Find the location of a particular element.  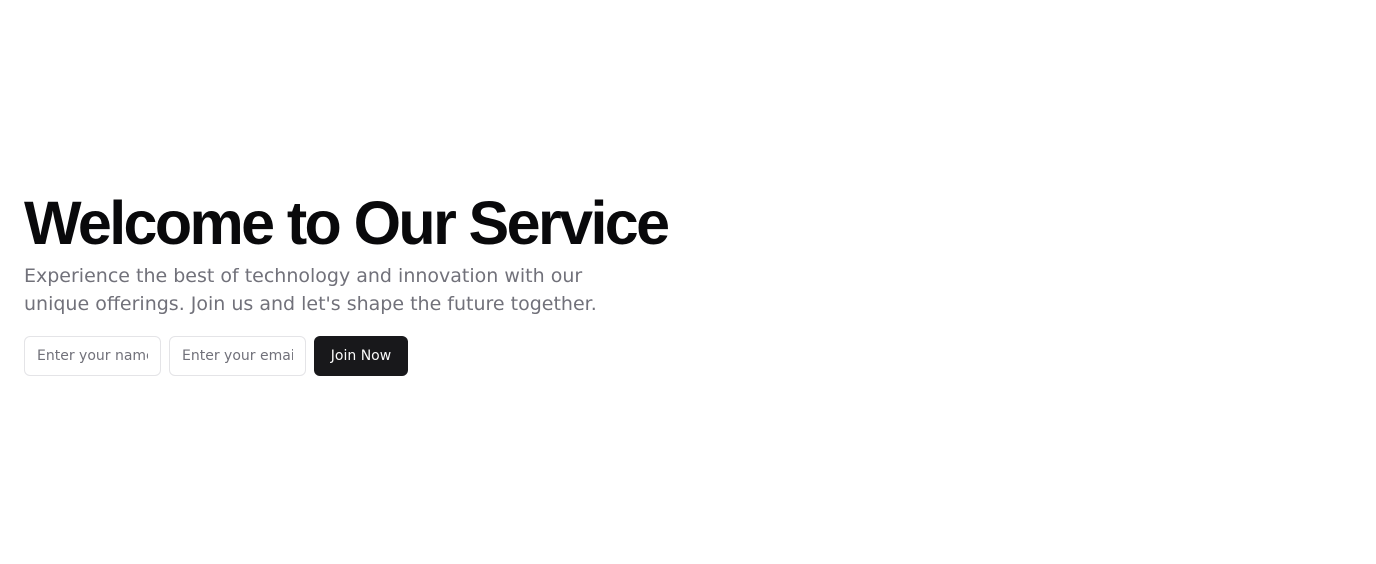

signup-form: Join Now is located at coordinates (374, 356).